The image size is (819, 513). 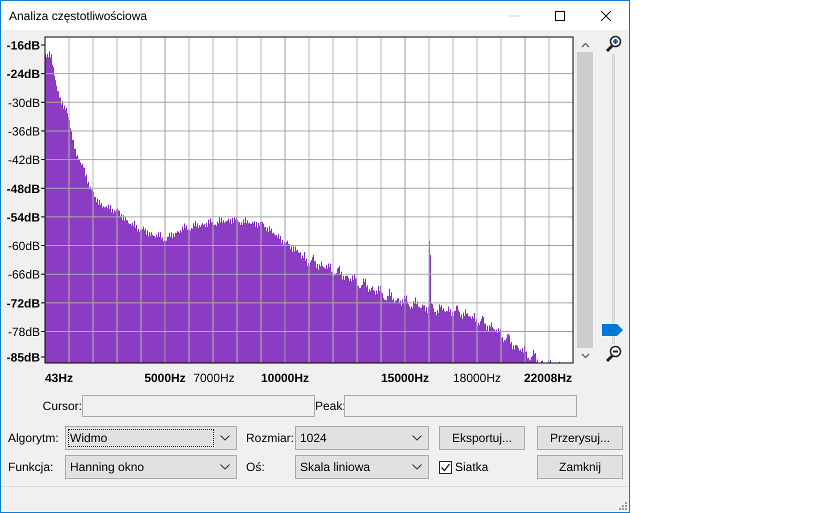 What do you see at coordinates (405, 378) in the screenshot?
I see `x-axis-label: 15000Hz` at bounding box center [405, 378].